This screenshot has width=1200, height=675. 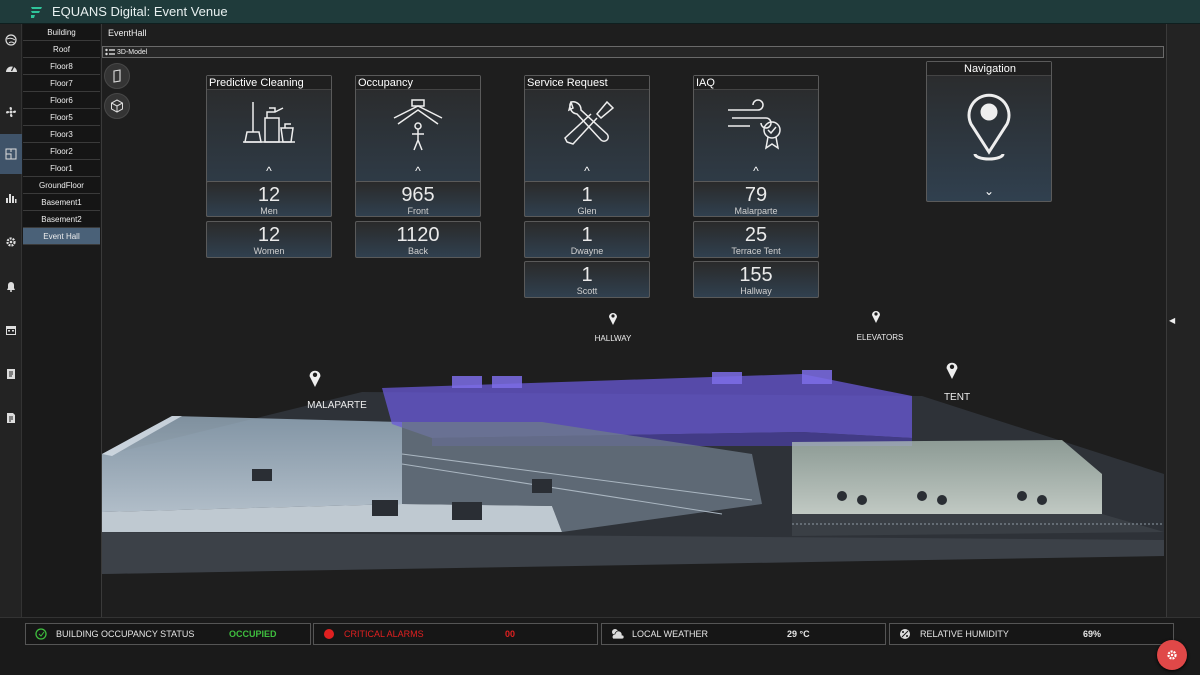 I want to click on collapse-arrow-icon: ◀, so click(x=1172, y=320).